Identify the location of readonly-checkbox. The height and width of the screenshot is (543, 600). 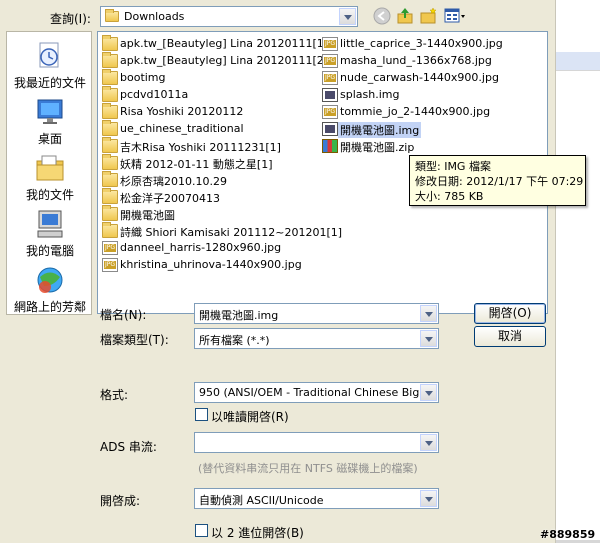
(201, 414).